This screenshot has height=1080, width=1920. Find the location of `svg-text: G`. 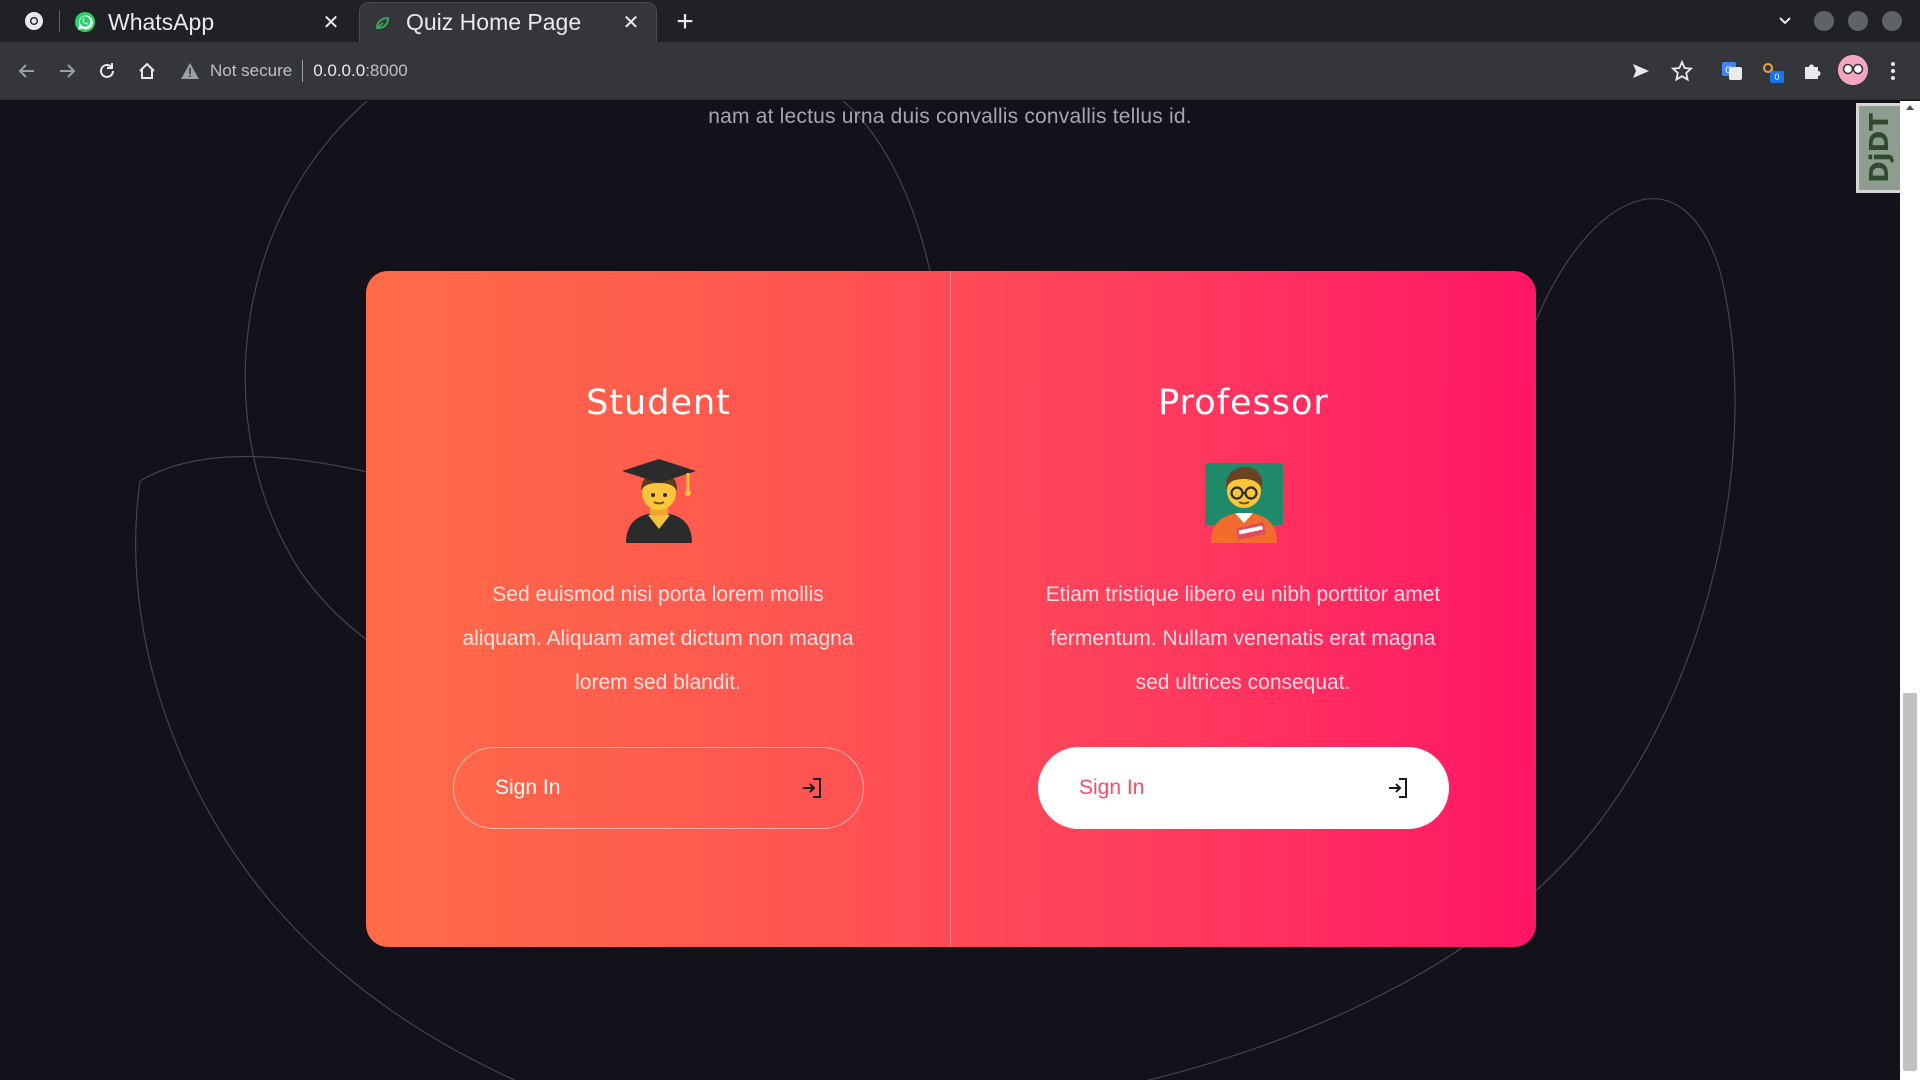

svg-text: G is located at coordinates (1728, 71).